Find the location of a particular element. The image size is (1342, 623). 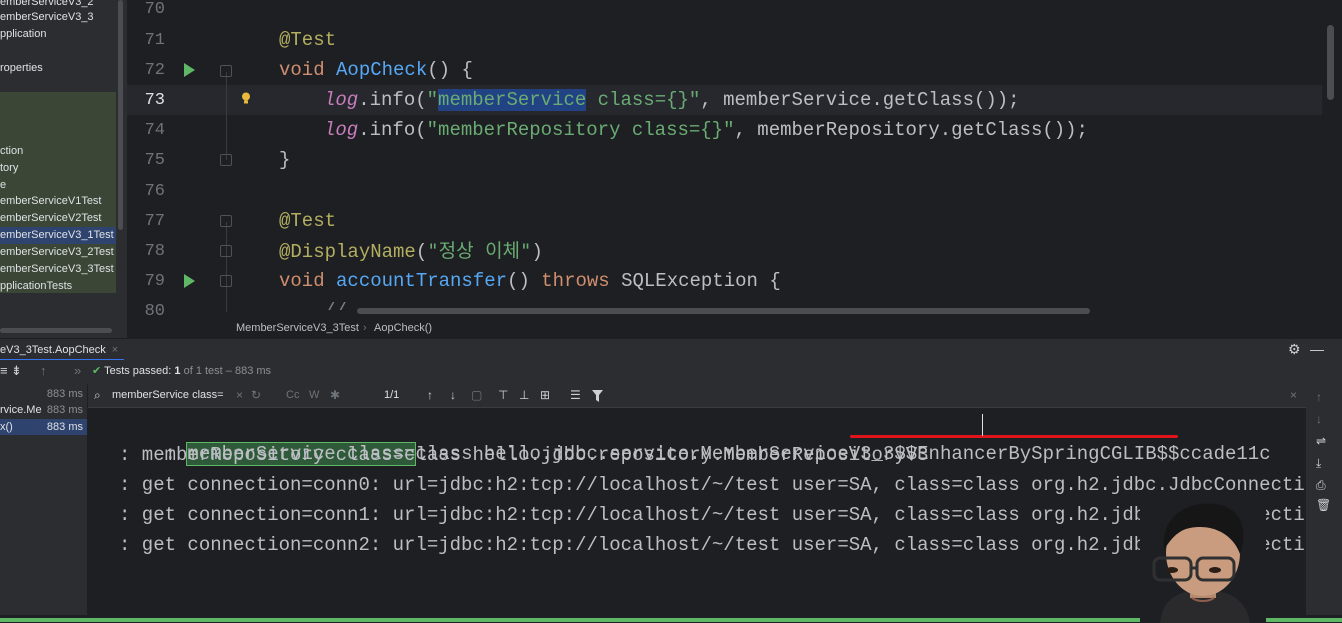

code-line-78: @DisplayName("정상 이체") is located at coordinates (724, 251).